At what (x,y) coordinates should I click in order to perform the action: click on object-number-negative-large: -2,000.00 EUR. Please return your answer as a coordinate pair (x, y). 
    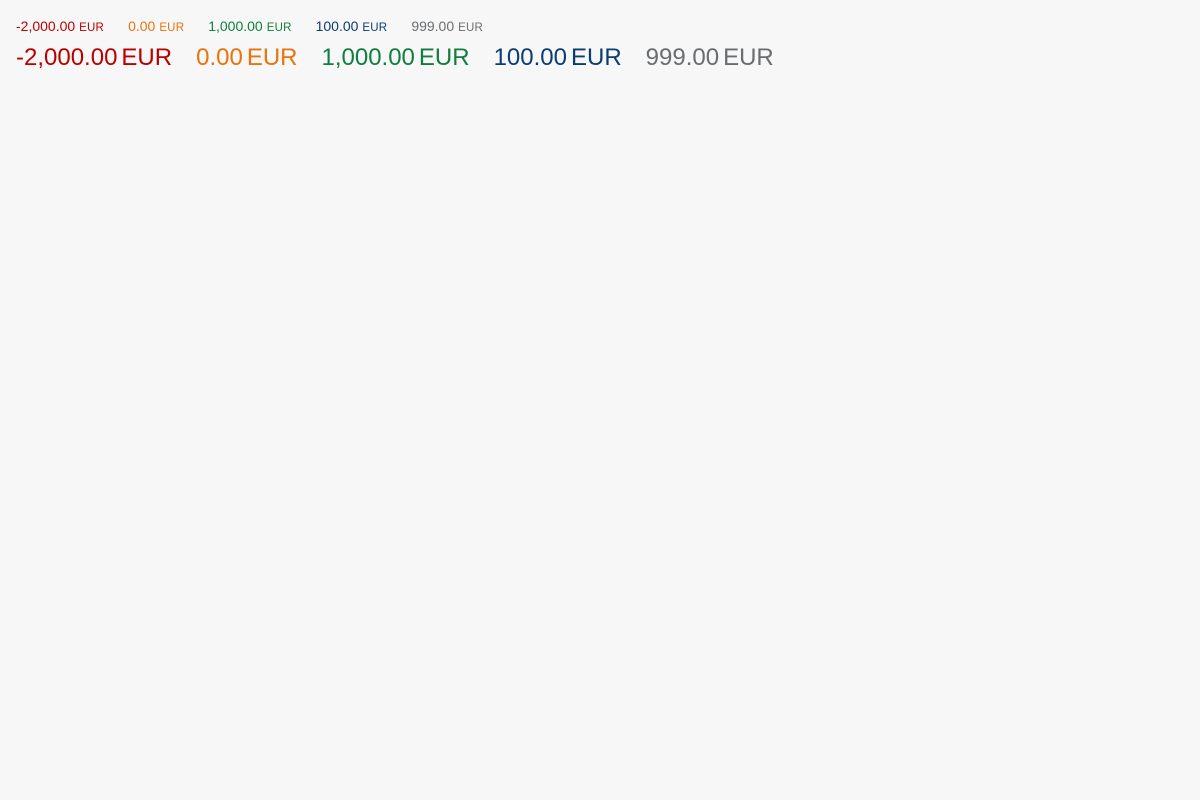
    Looking at the image, I should click on (94, 58).